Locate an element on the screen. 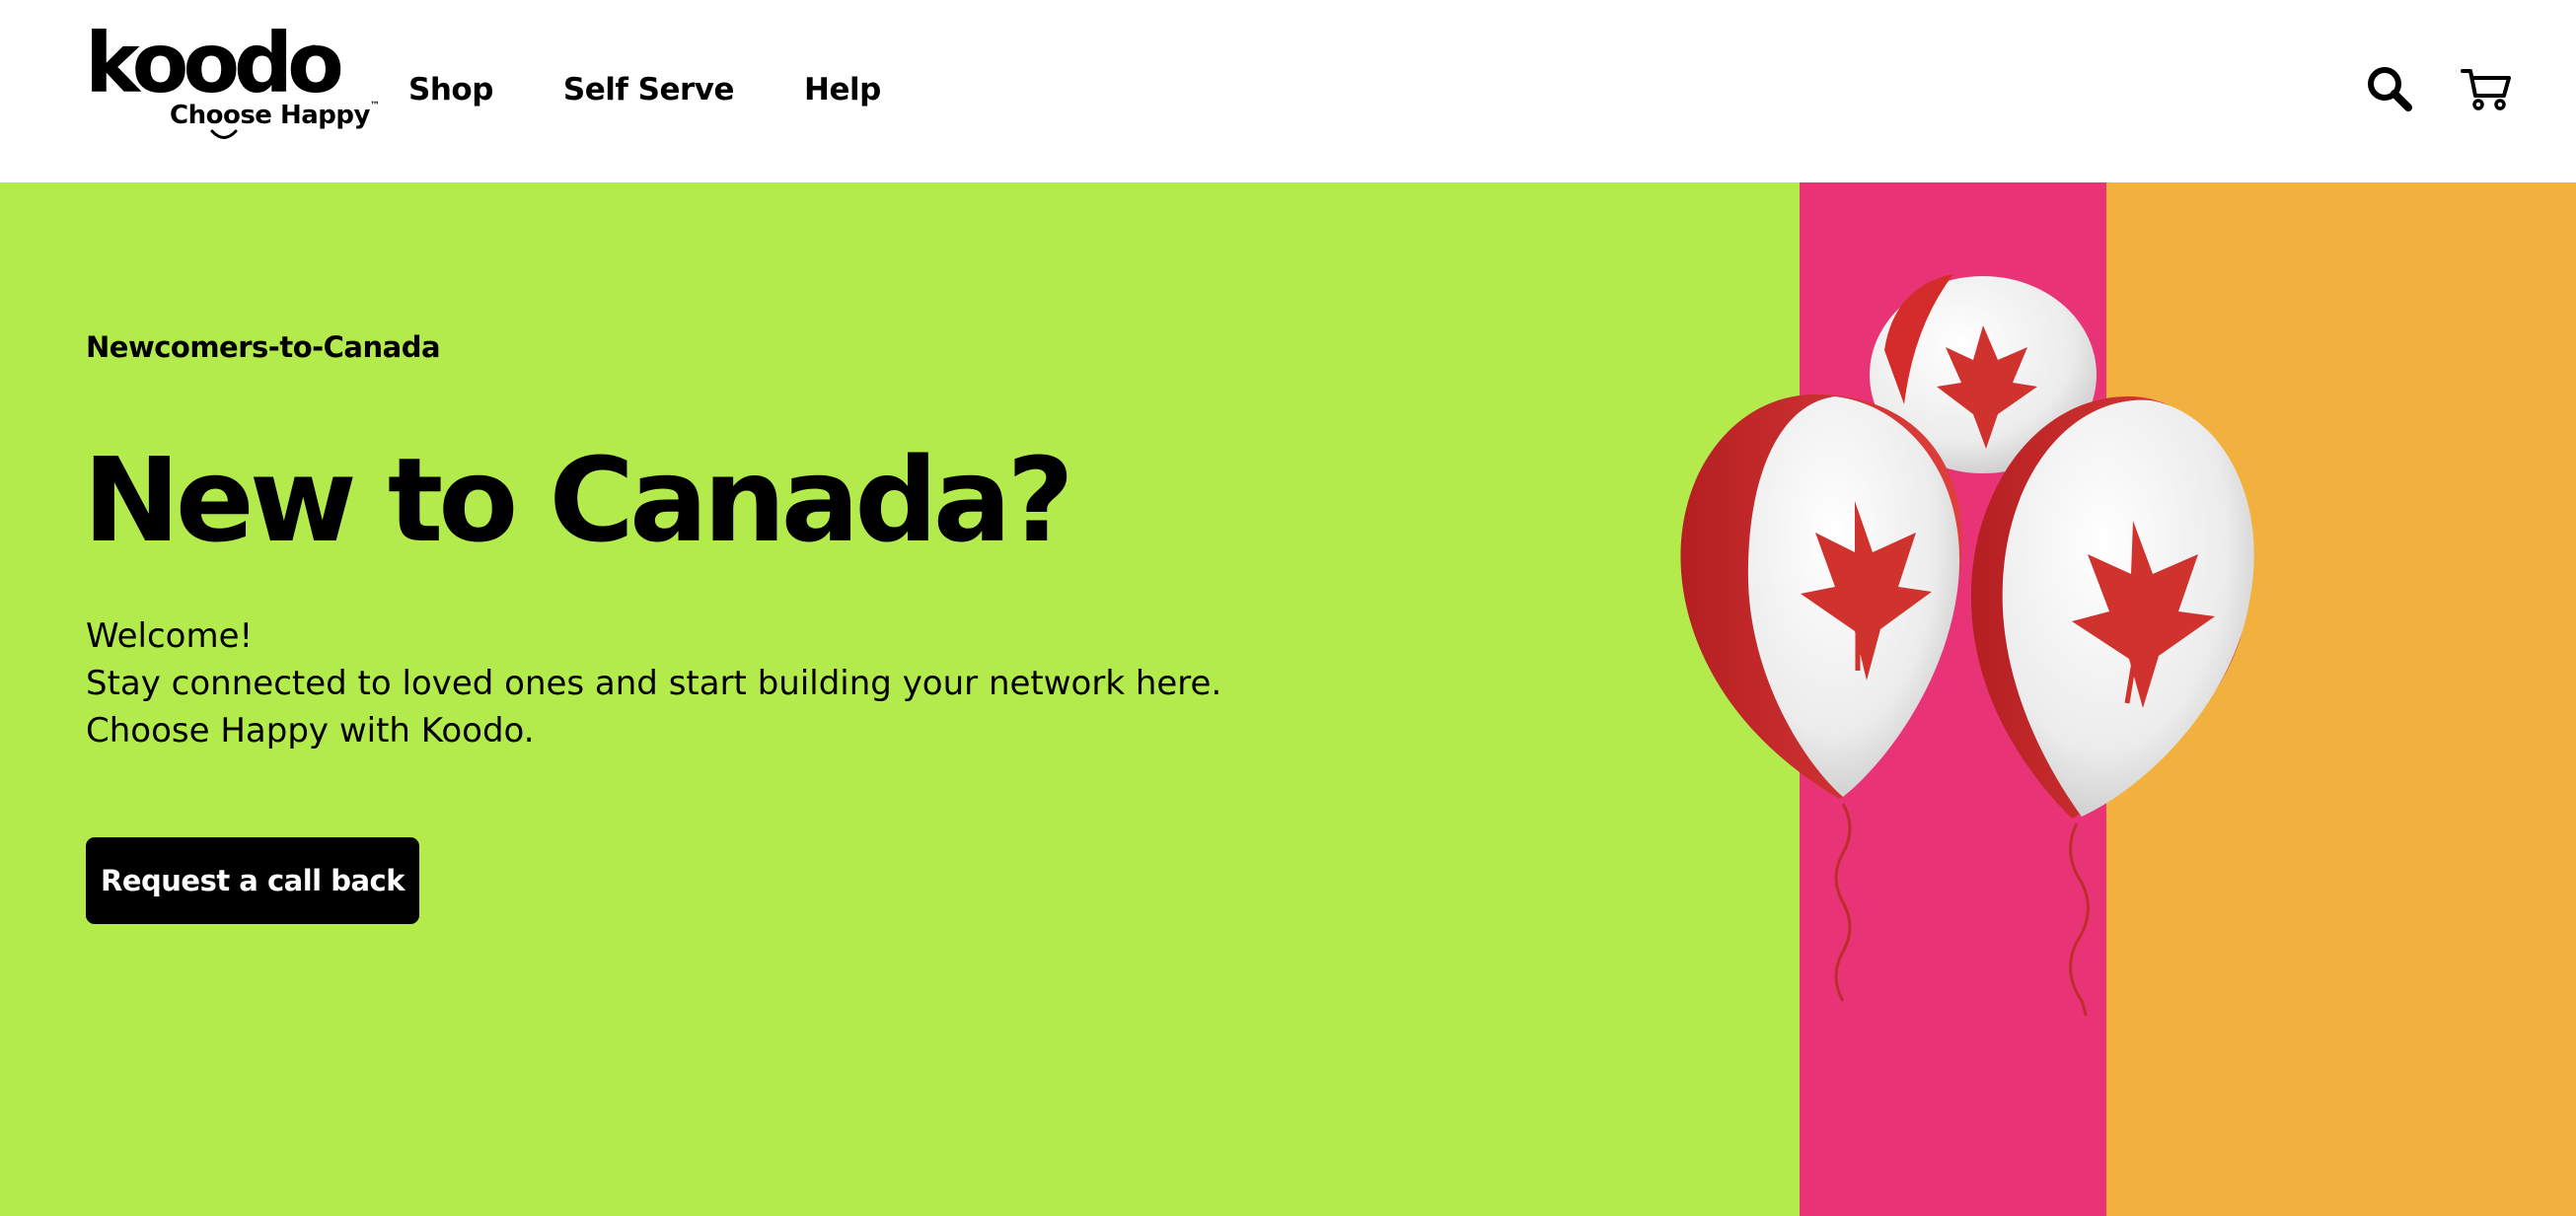  smile-icon is located at coordinates (224, 134).